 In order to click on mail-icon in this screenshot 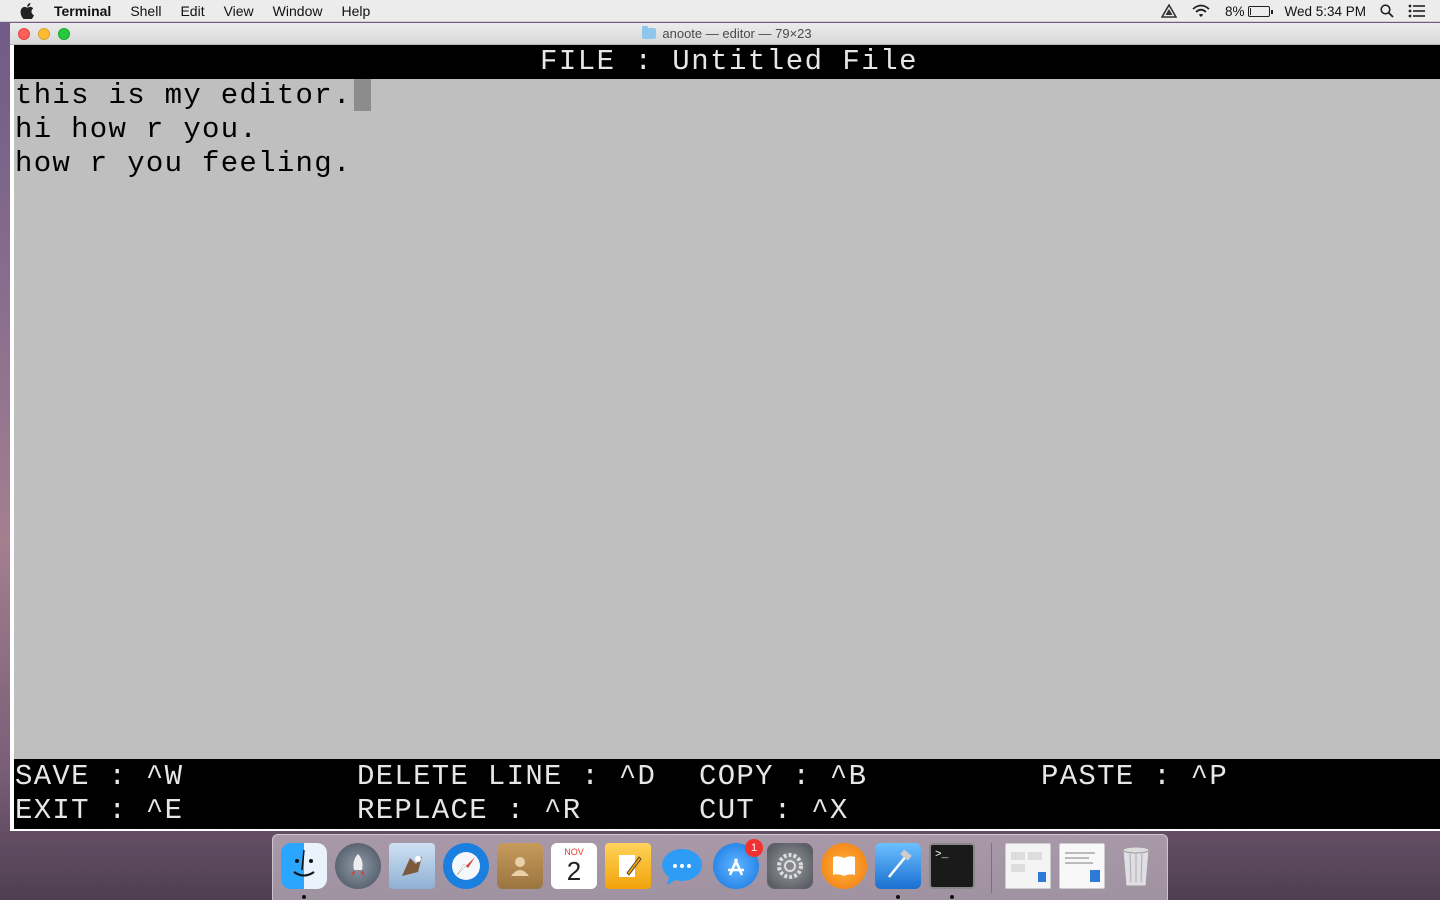, I will do `click(412, 866)`.